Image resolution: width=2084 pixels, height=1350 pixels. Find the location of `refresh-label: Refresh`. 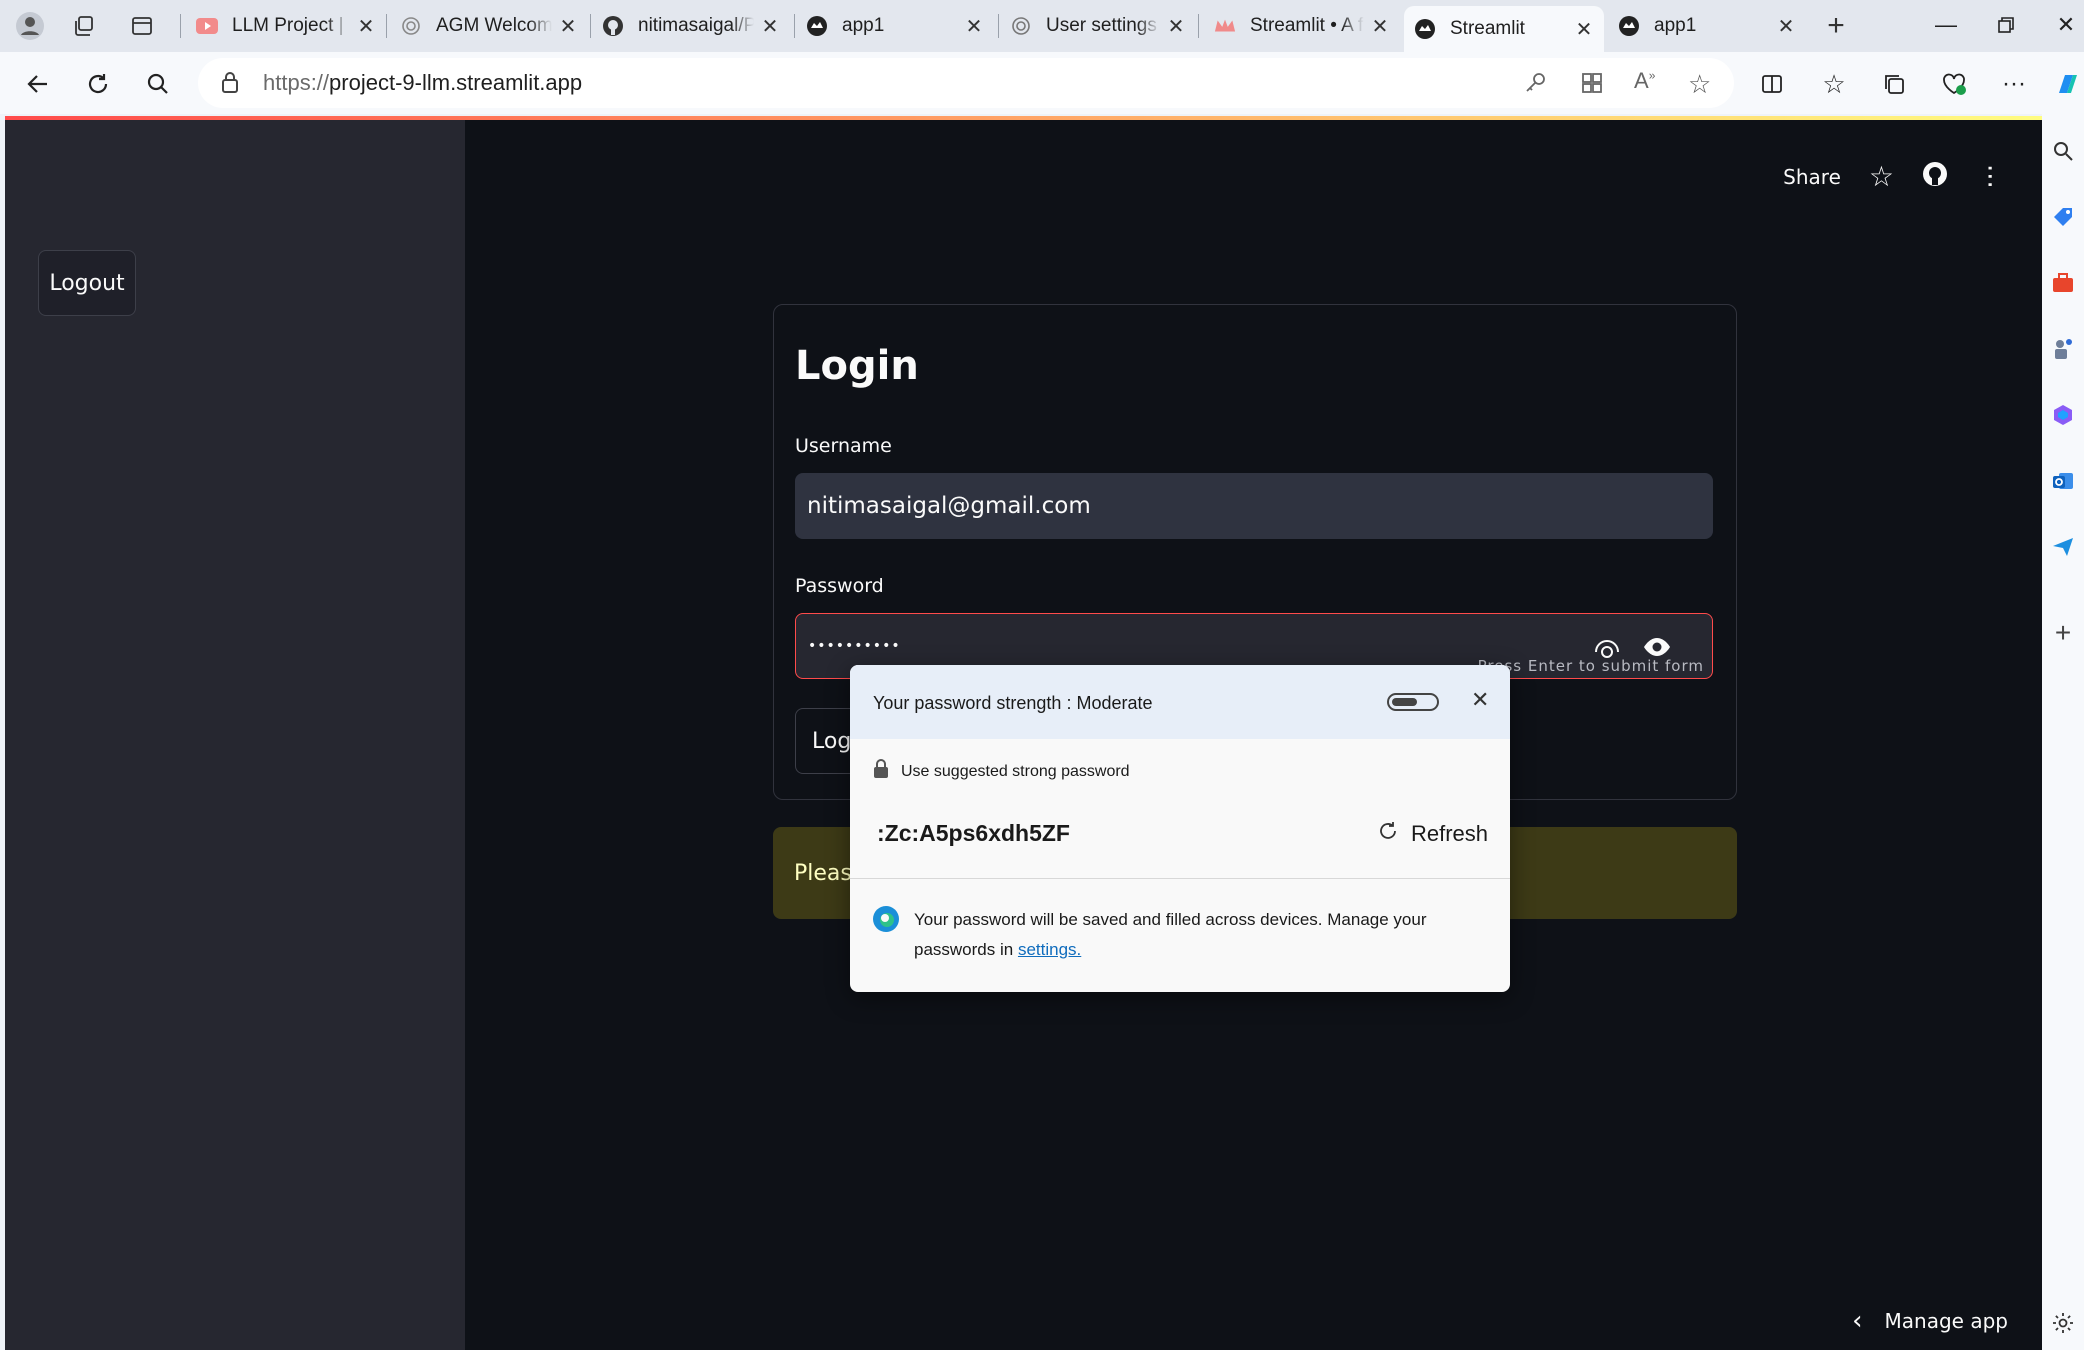

refresh-label: Refresh is located at coordinates (1449, 833).